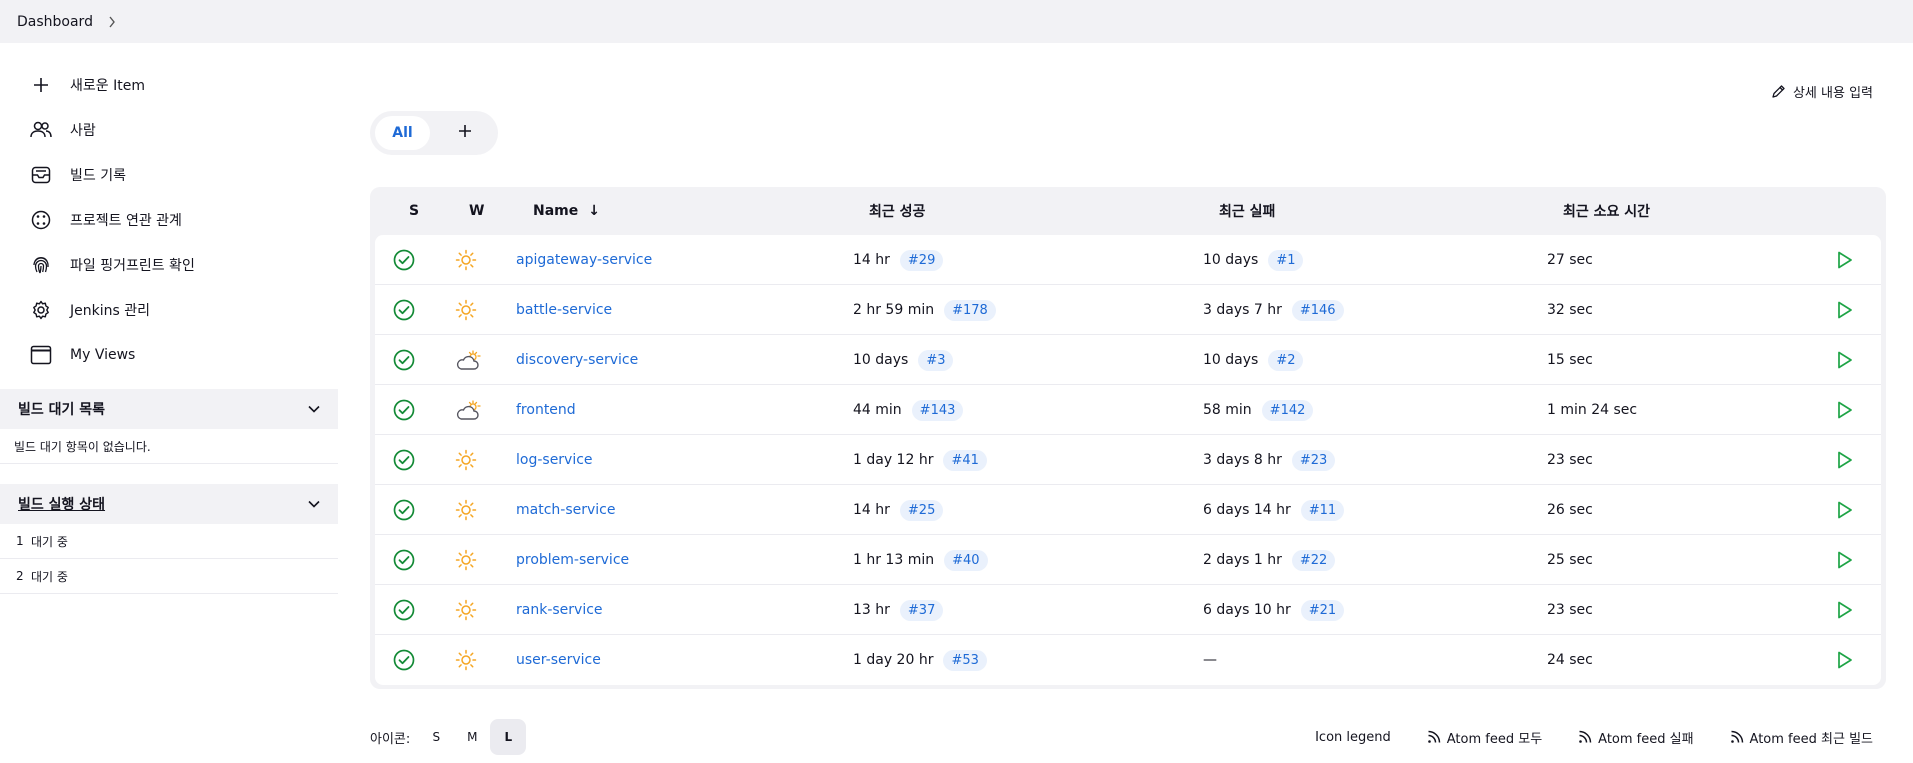  Describe the element at coordinates (937, 410) in the screenshot. I see `success-build-badge: #143` at that location.